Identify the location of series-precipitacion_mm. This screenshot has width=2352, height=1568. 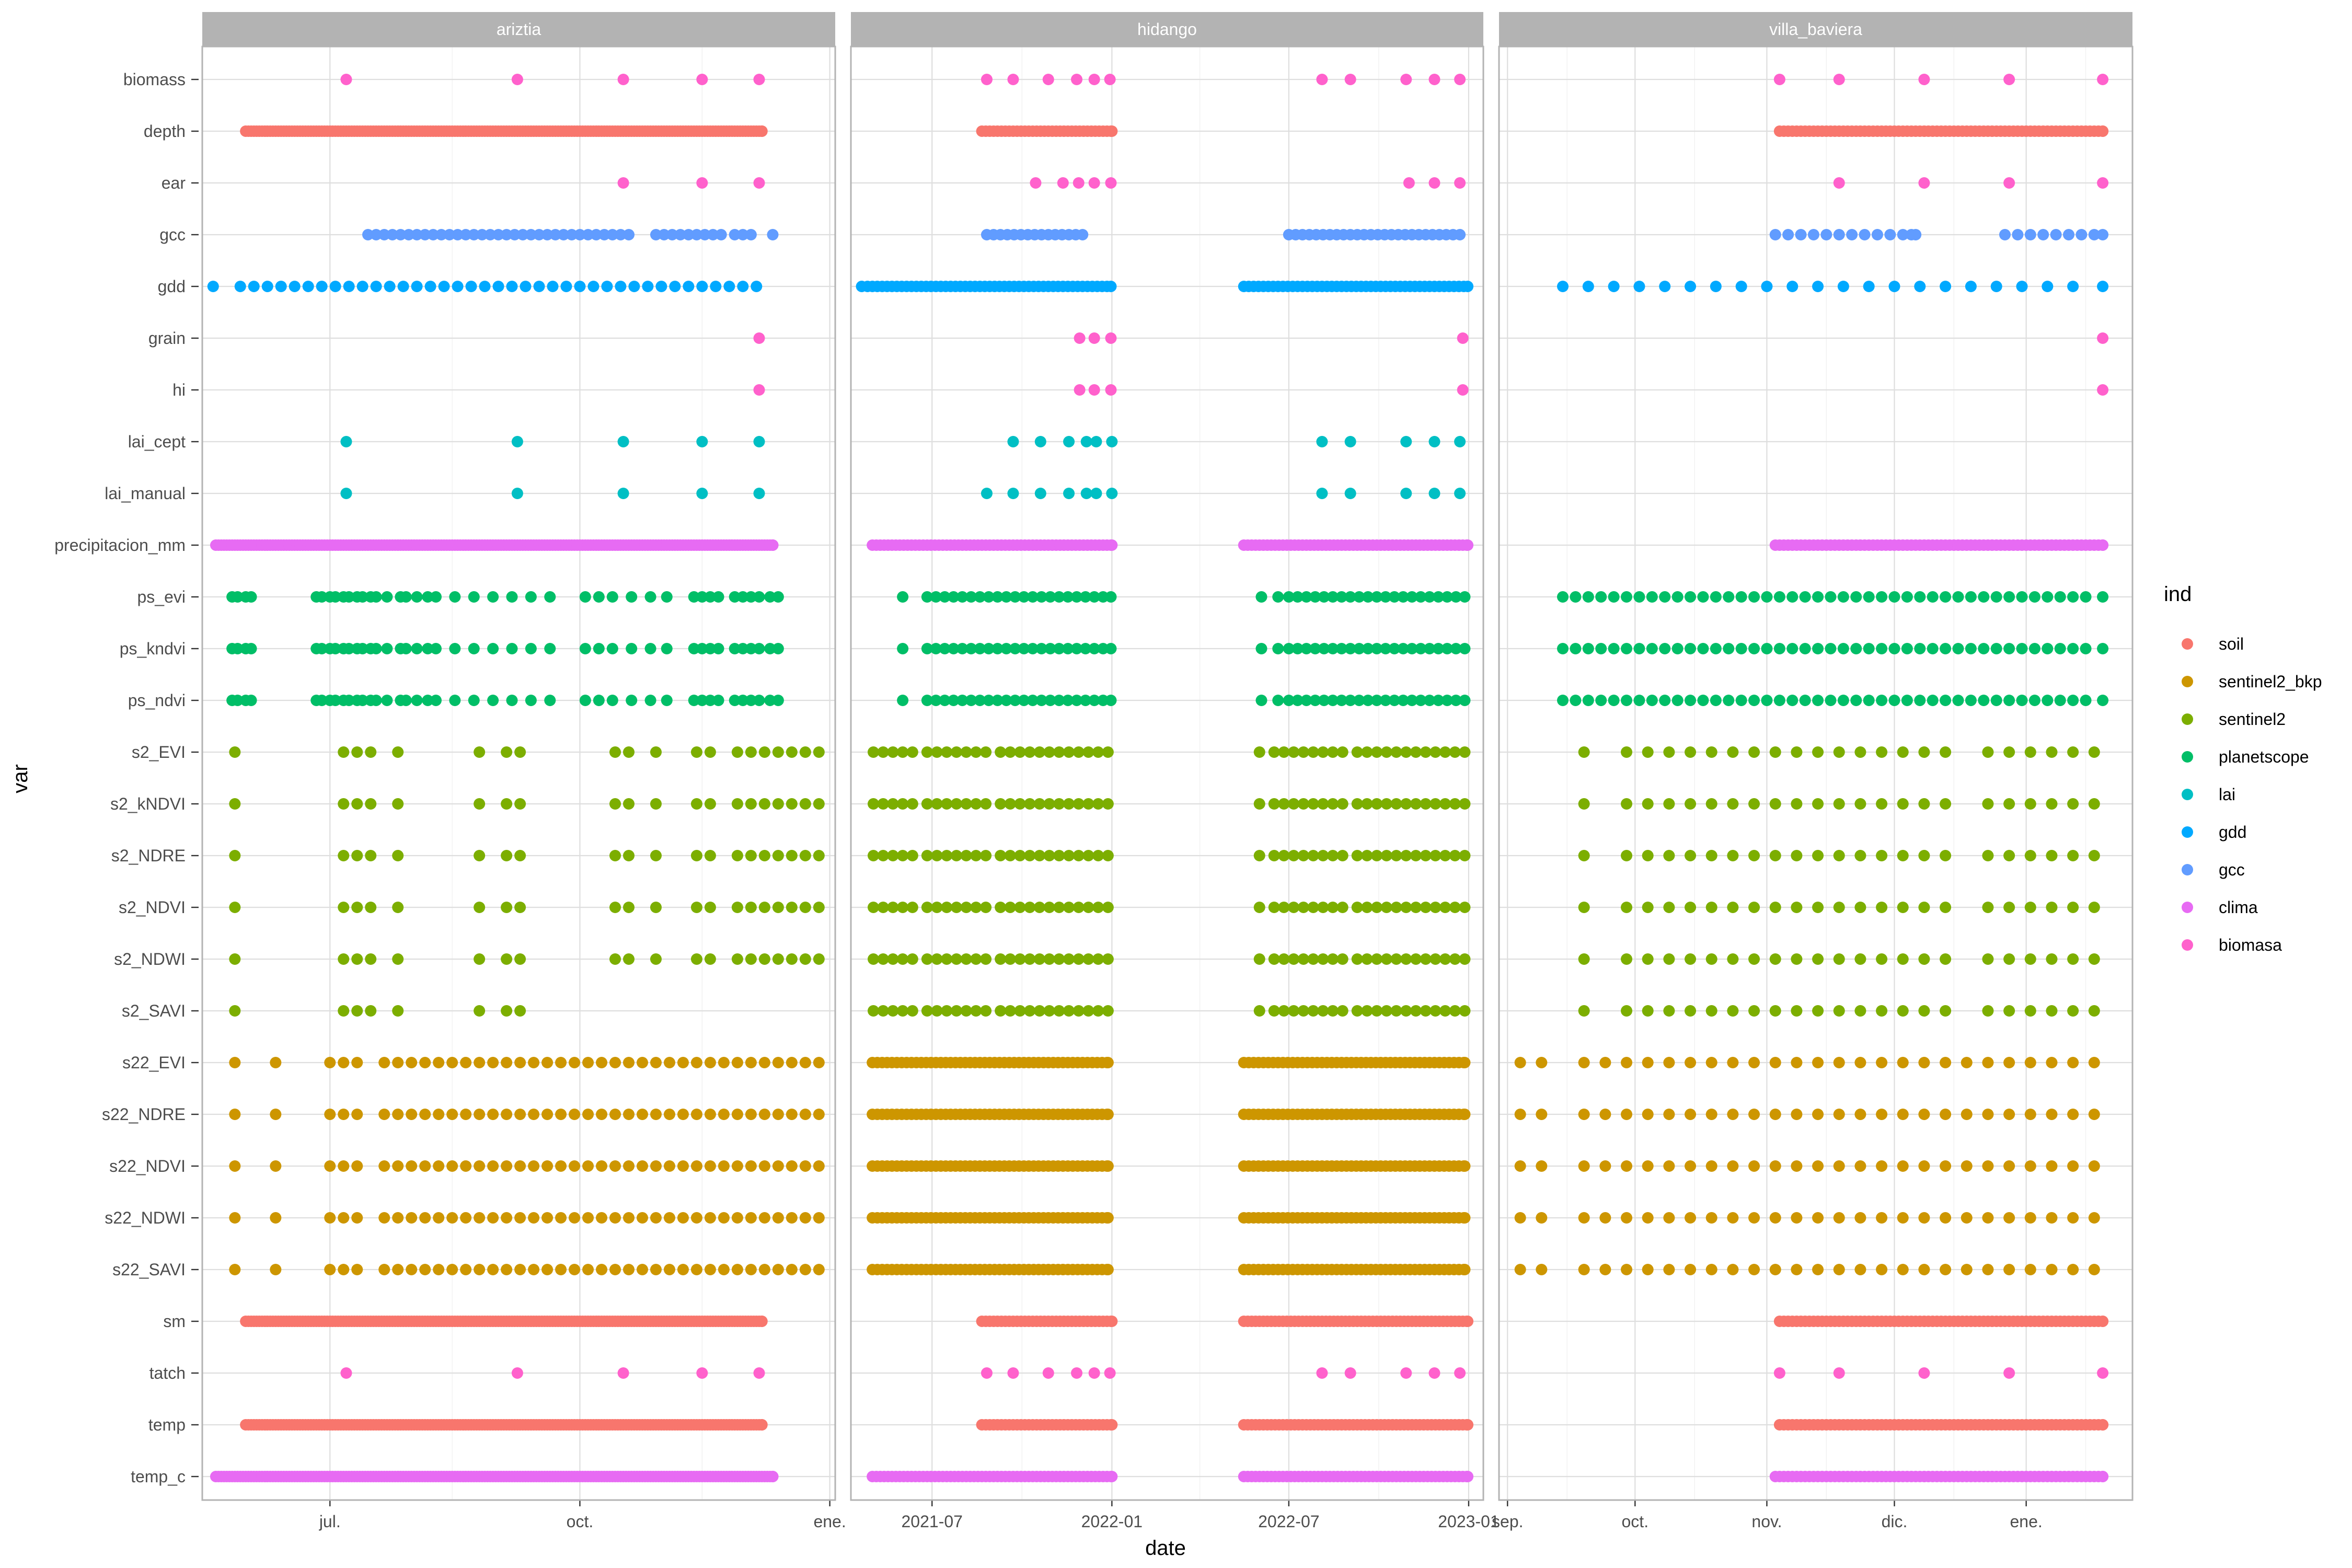
(494, 545).